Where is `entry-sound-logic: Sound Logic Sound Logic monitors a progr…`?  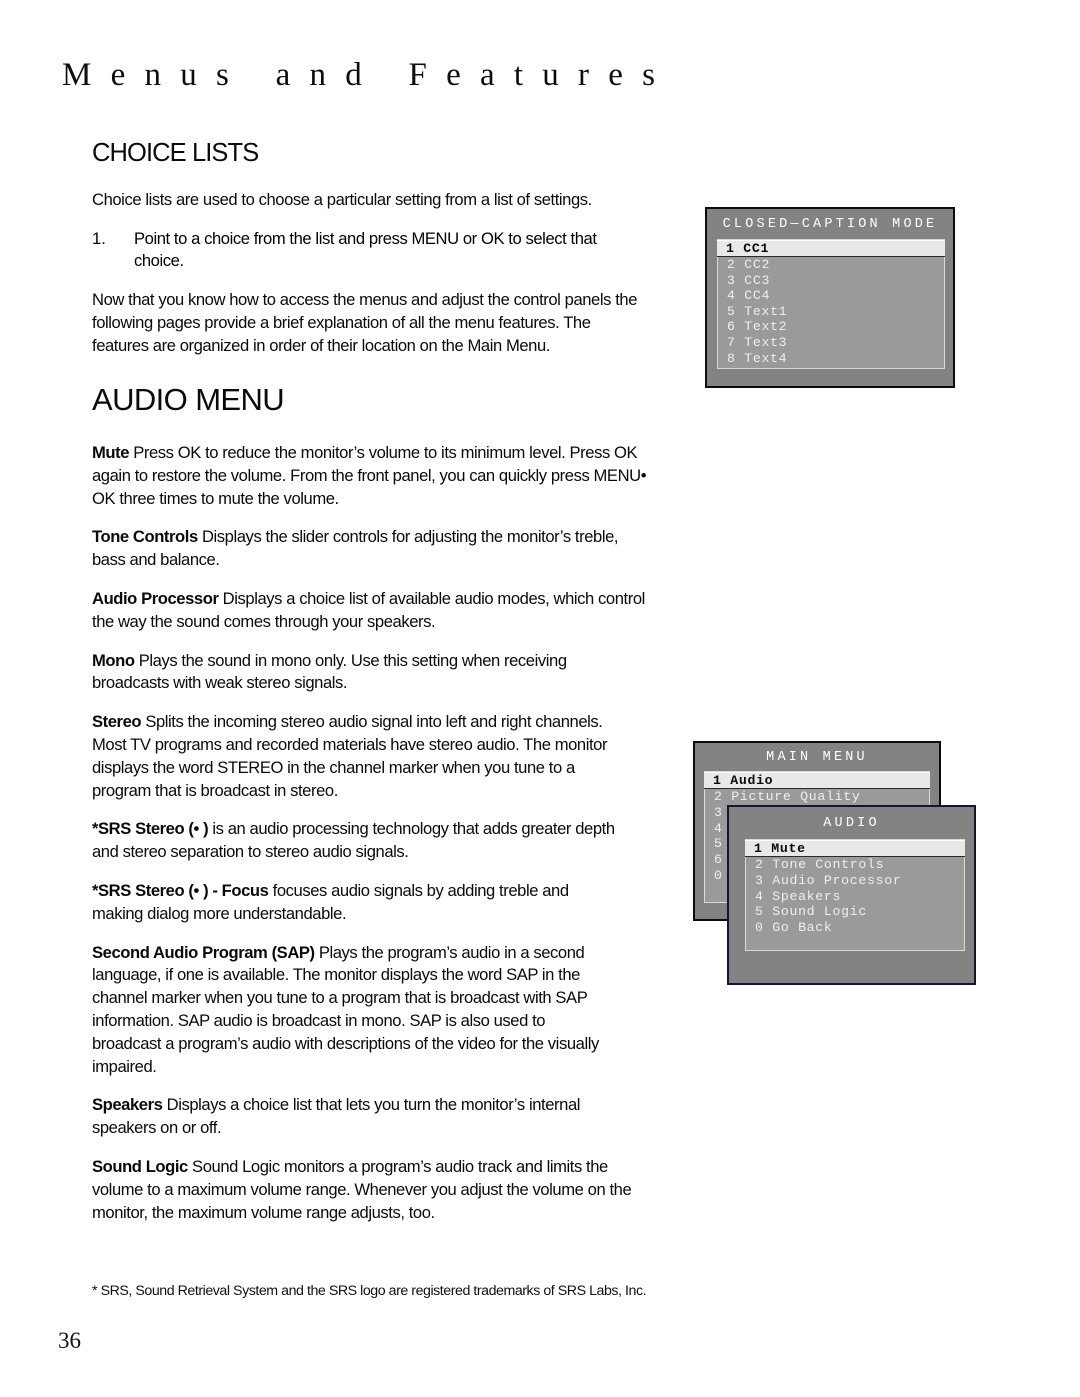 entry-sound-logic: Sound Logic Sound Logic monitors a progr… is located at coordinates (370, 1190).